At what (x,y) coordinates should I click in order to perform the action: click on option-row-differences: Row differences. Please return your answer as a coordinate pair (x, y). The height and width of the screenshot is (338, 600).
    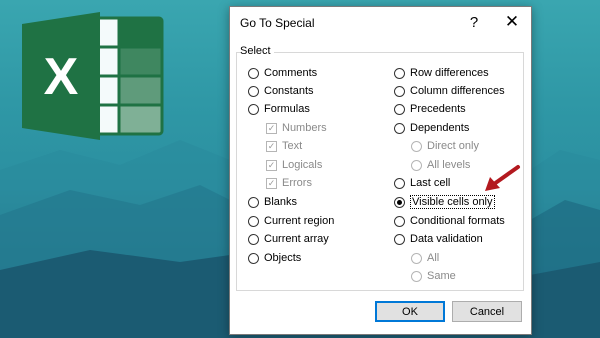
    Looking at the image, I should click on (441, 73).